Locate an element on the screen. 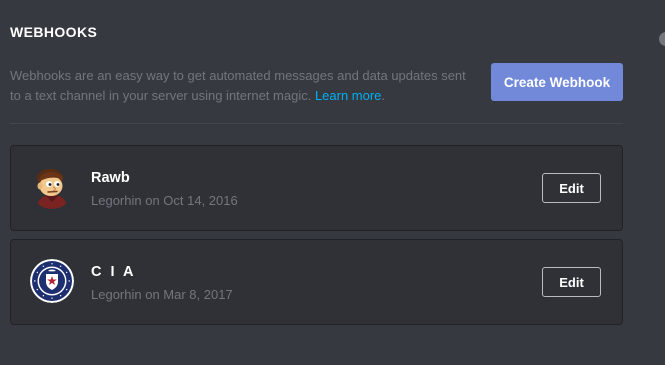 The image size is (665, 365). description-period: . is located at coordinates (383, 95).